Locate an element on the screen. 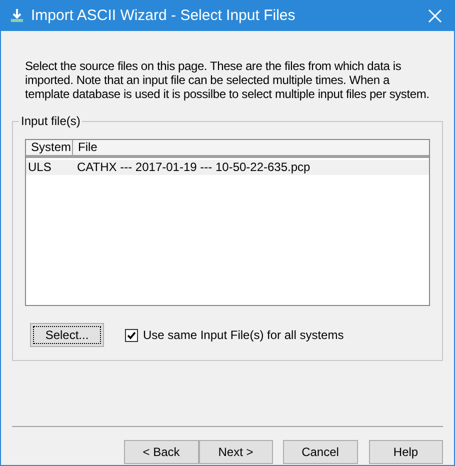 This screenshot has height=466, width=455. column-header: System is located at coordinates (49, 147).